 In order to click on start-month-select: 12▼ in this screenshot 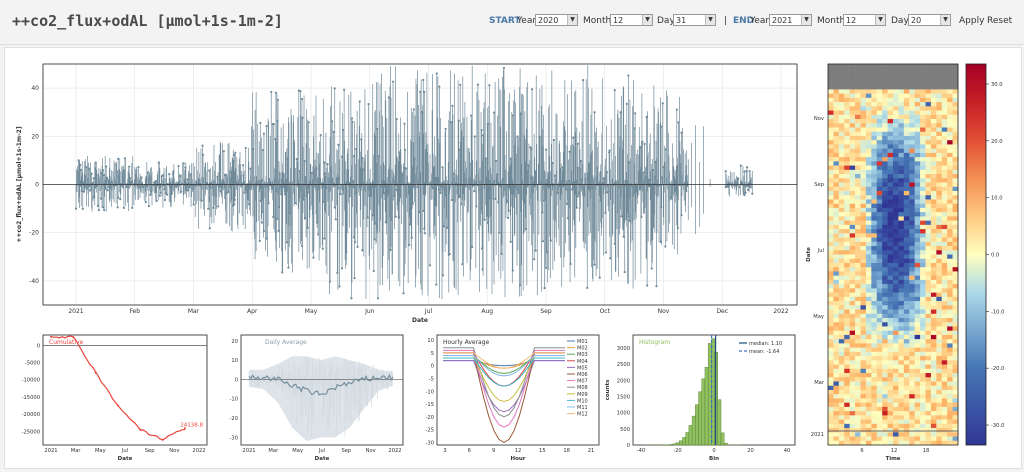, I will do `click(631, 20)`.